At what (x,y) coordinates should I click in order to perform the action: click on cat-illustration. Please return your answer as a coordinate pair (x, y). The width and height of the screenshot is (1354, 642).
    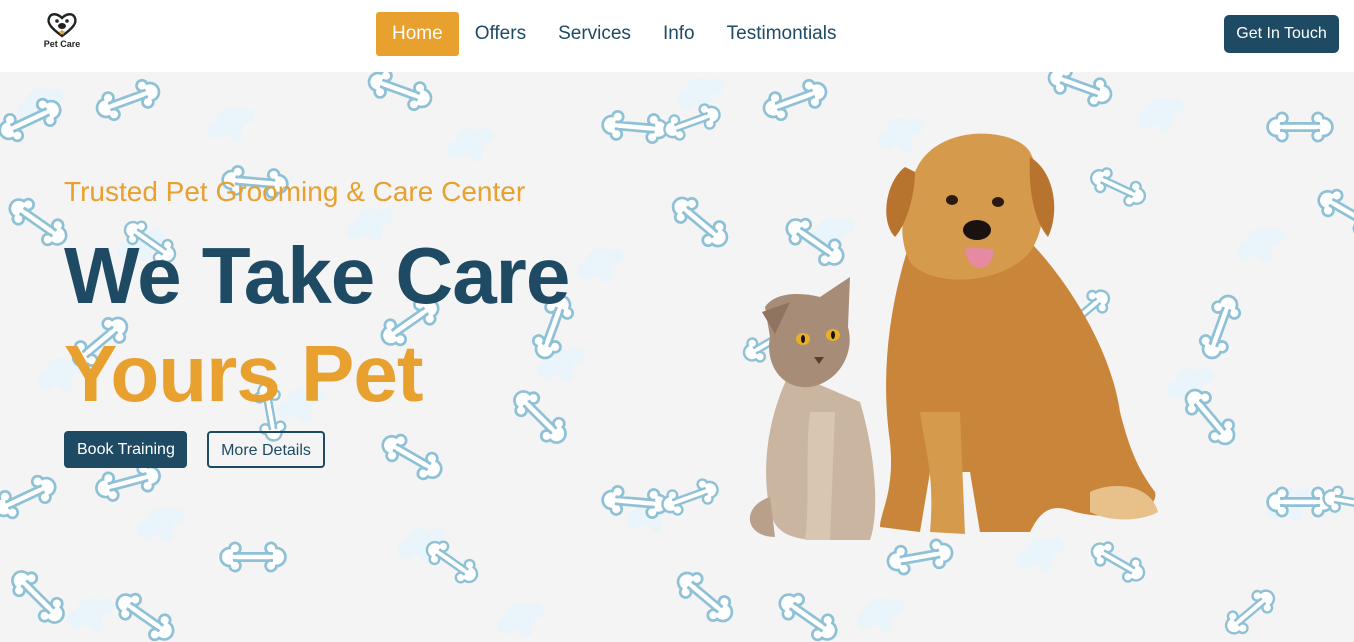
    Looking at the image, I should click on (812, 408).